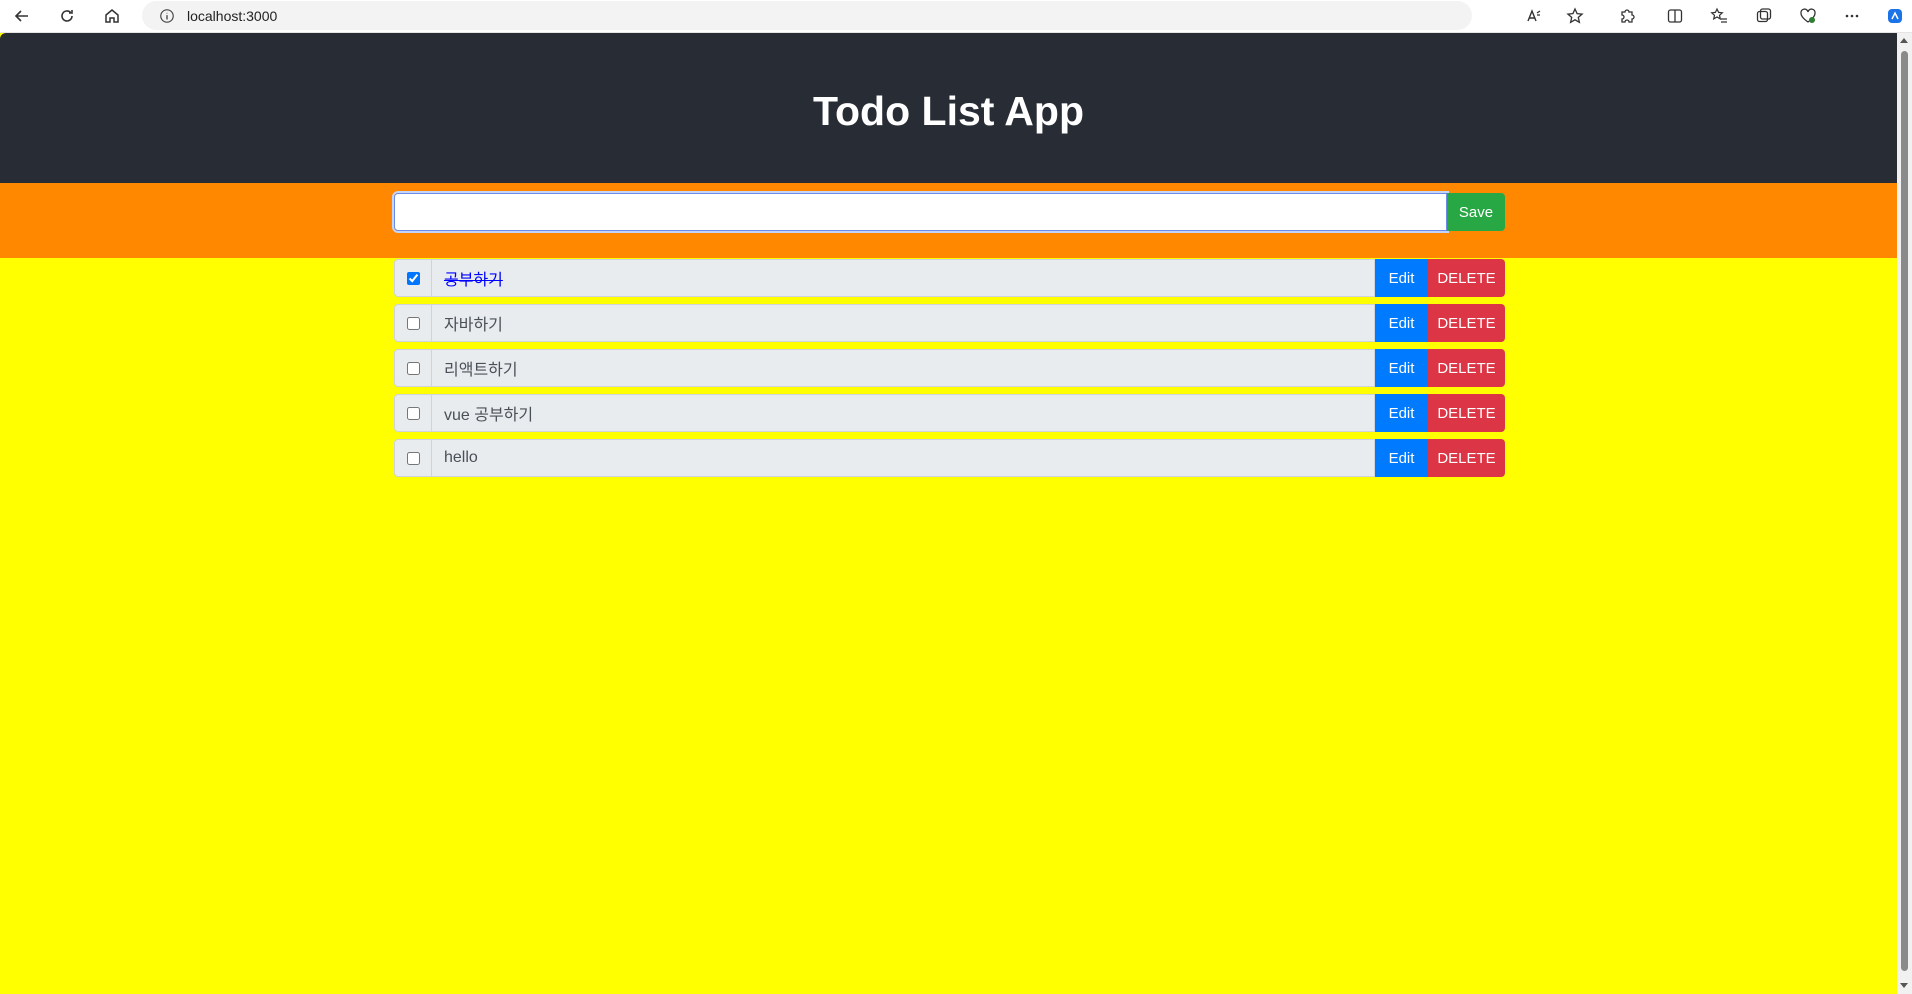 The image size is (1912, 994). What do you see at coordinates (920, 212) in the screenshot?
I see `todo-input` at bounding box center [920, 212].